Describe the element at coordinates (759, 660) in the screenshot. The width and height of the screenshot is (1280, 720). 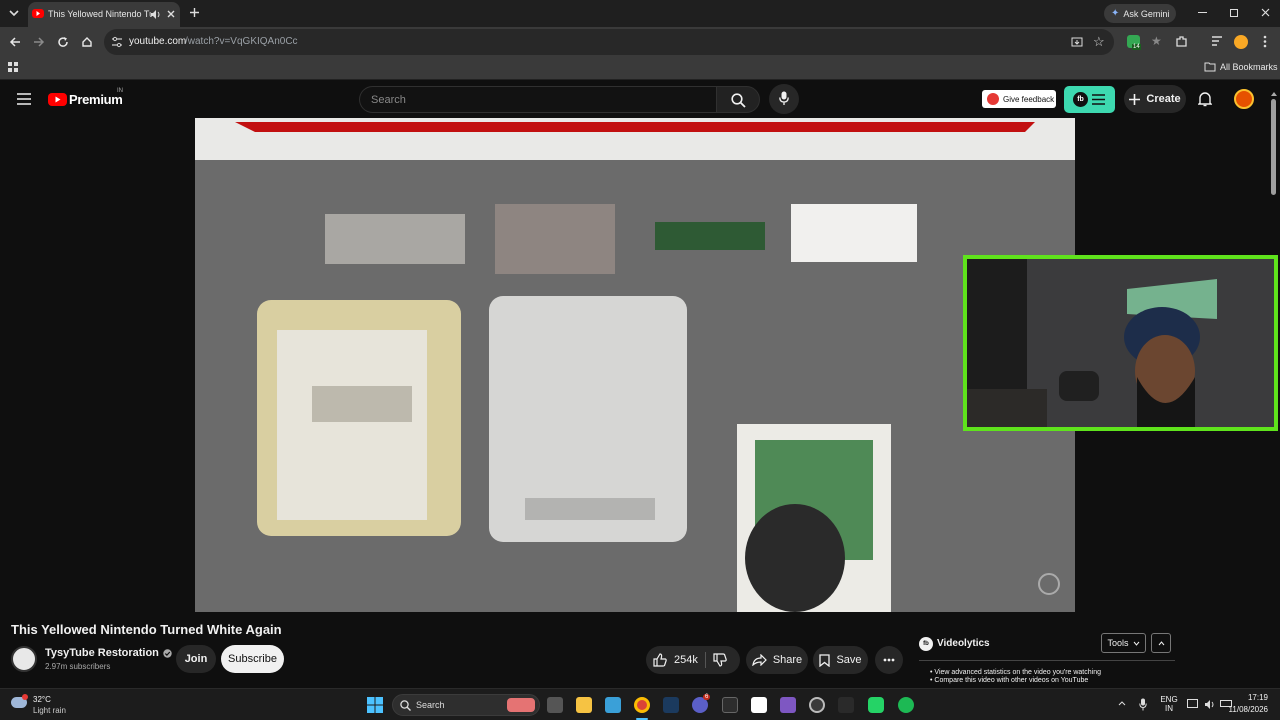
I see `share-icon` at that location.